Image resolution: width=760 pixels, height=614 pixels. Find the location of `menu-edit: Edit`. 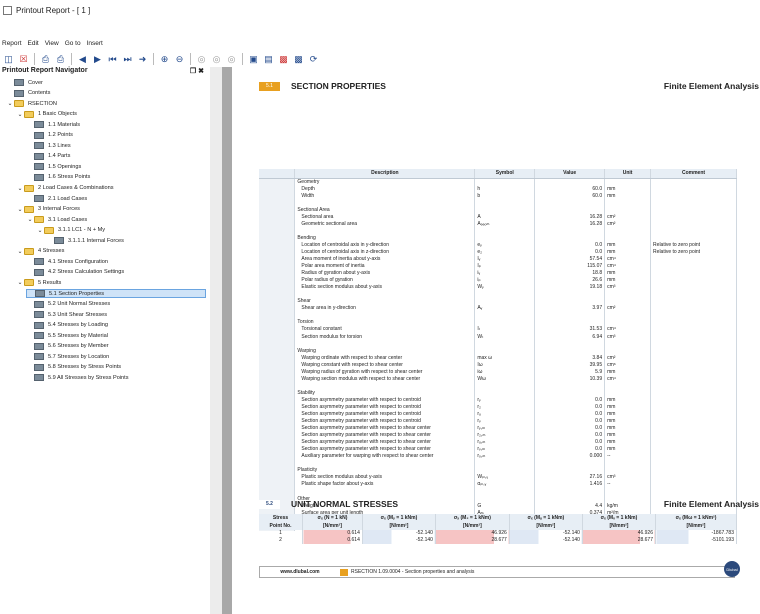

menu-edit: Edit is located at coordinates (33, 45).